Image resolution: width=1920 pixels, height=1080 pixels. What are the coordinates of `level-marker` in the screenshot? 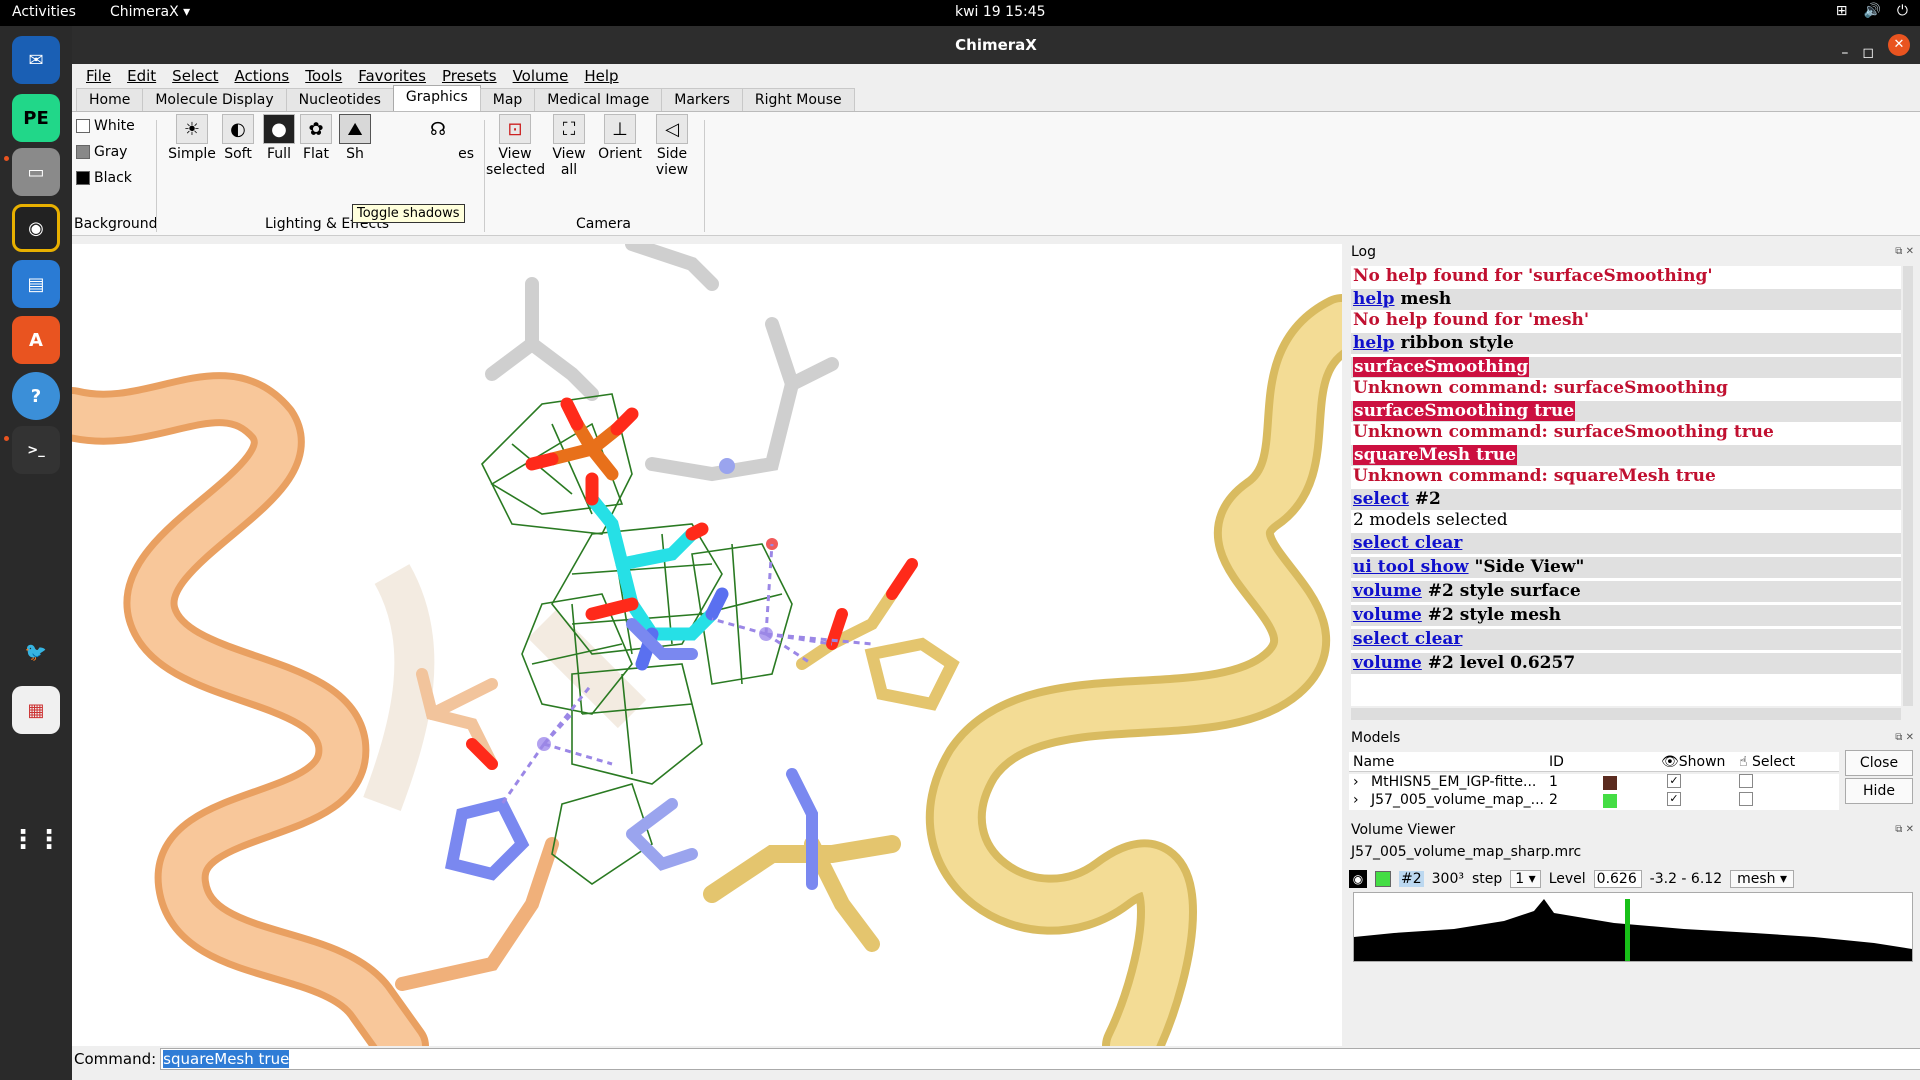 It's located at (1627, 930).